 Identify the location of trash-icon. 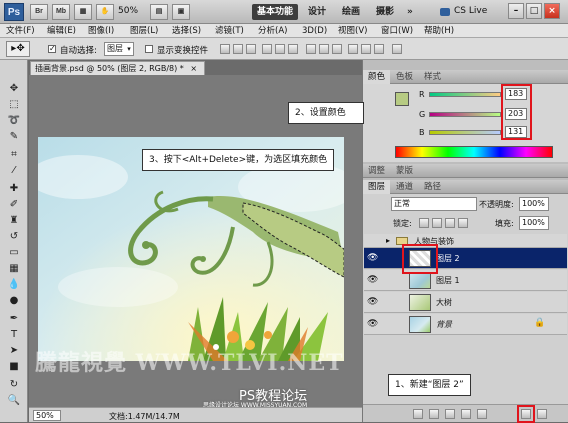
(542, 414).